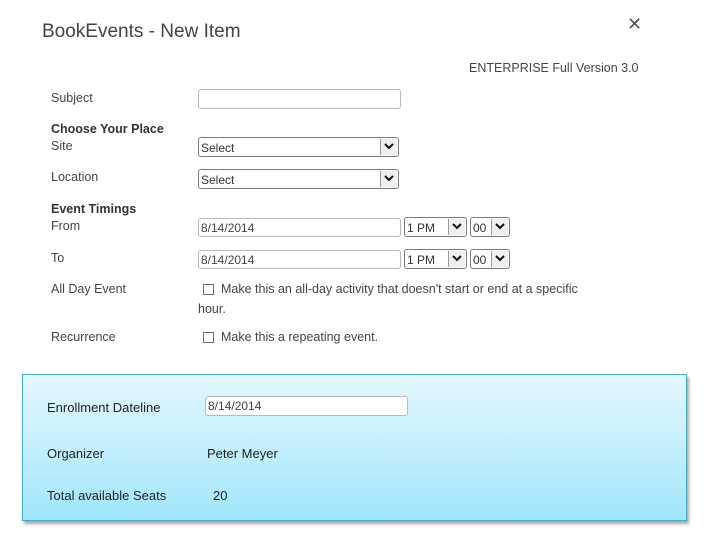  Describe the element at coordinates (490, 259) in the screenshot. I see `to-minute-select: 00` at that location.